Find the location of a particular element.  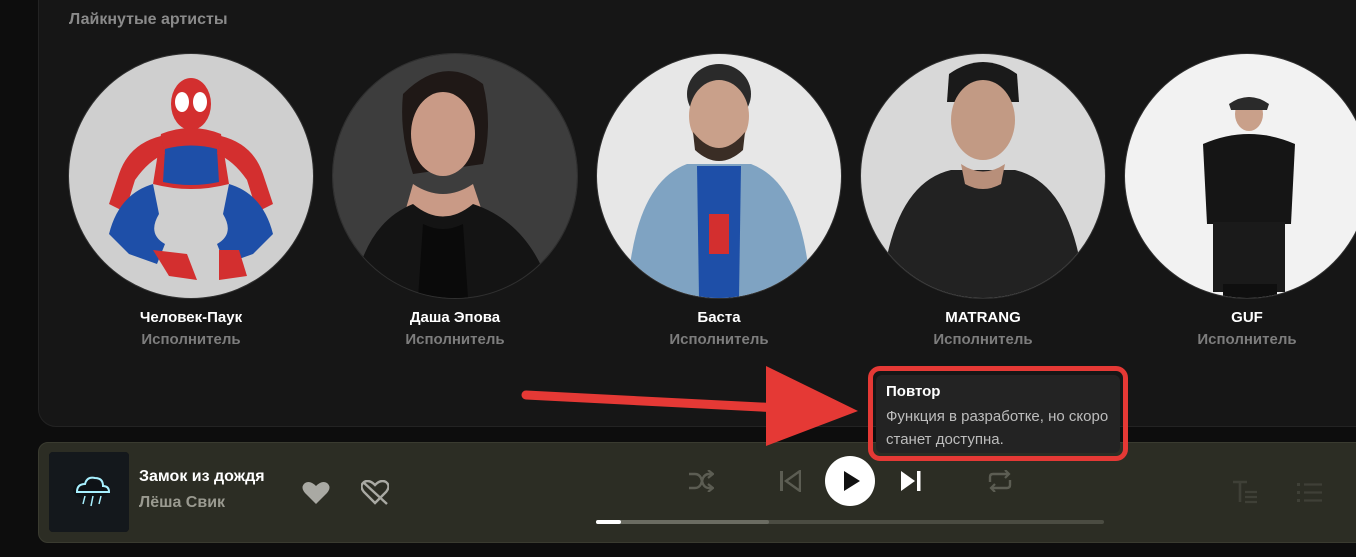

artist-card: MATRANG Исполнитель is located at coordinates (983, 203).